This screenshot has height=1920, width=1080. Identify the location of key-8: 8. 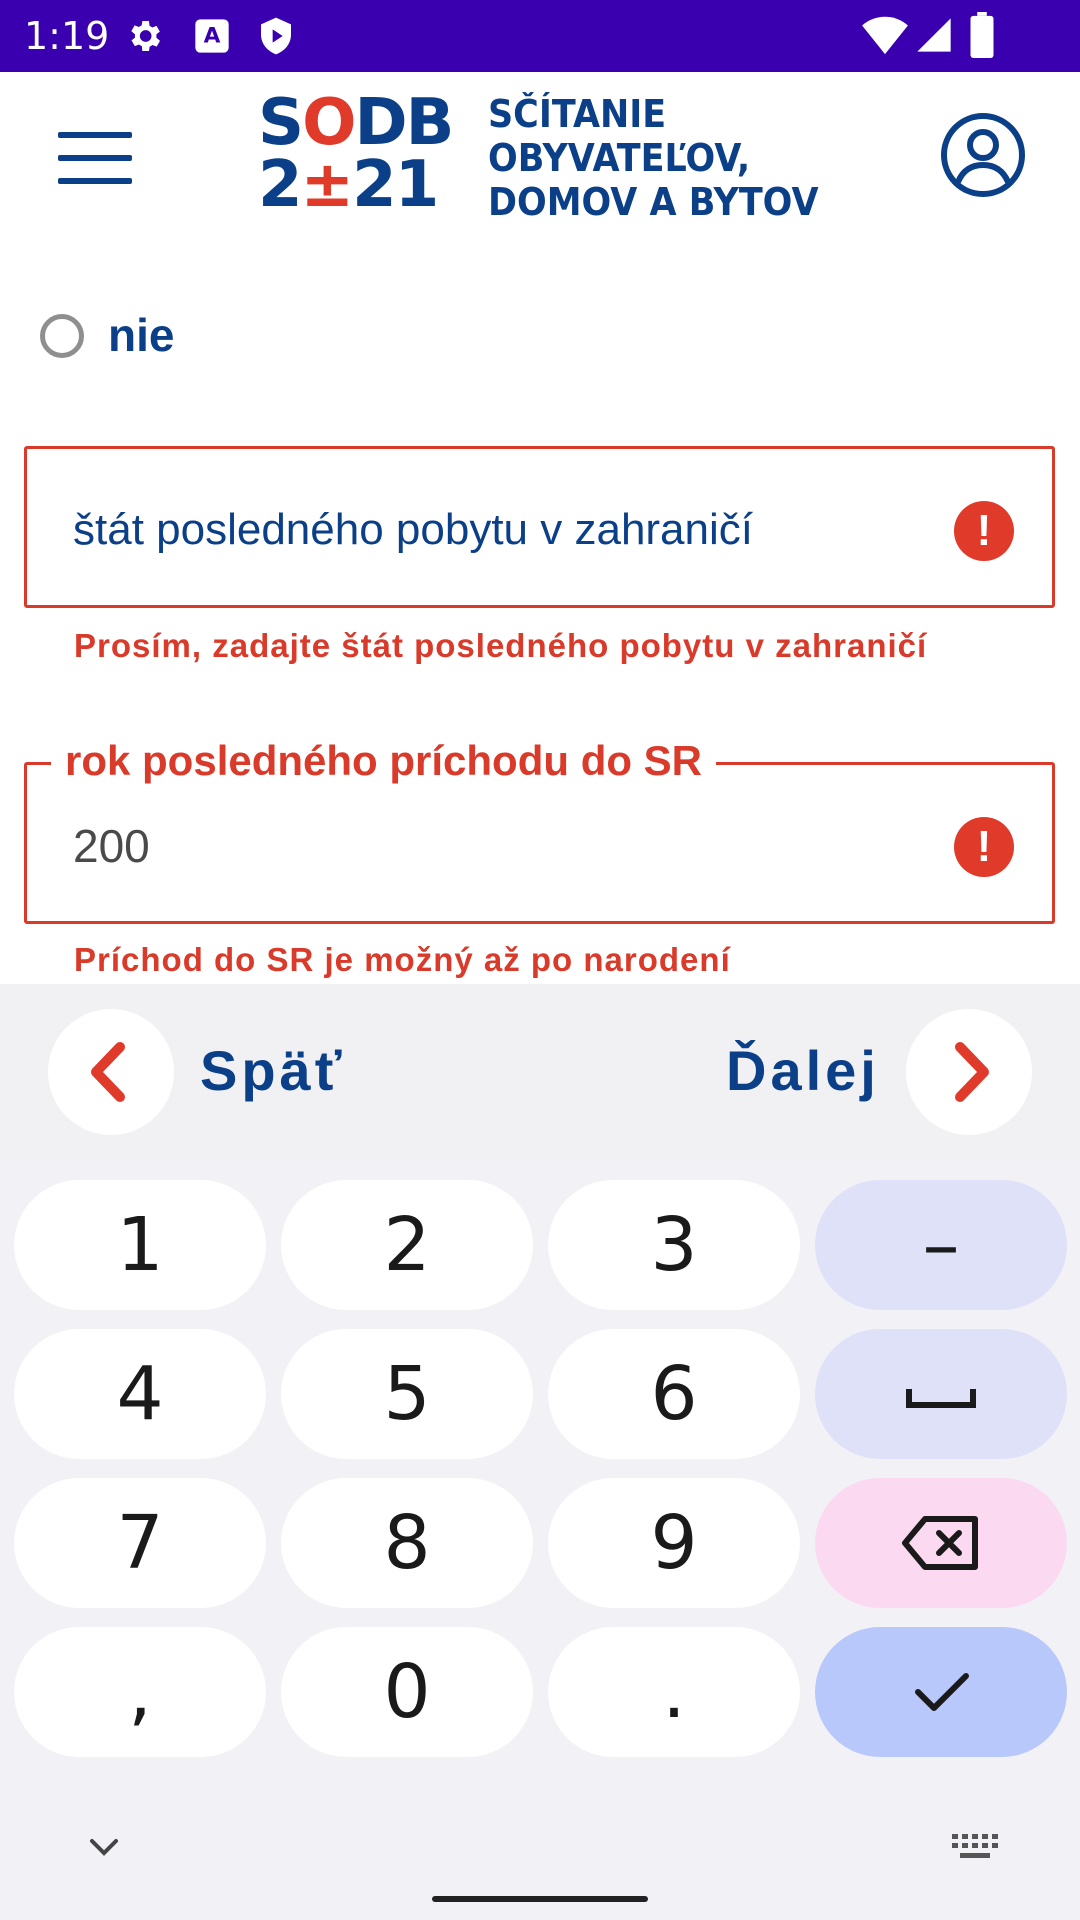
(407, 1543).